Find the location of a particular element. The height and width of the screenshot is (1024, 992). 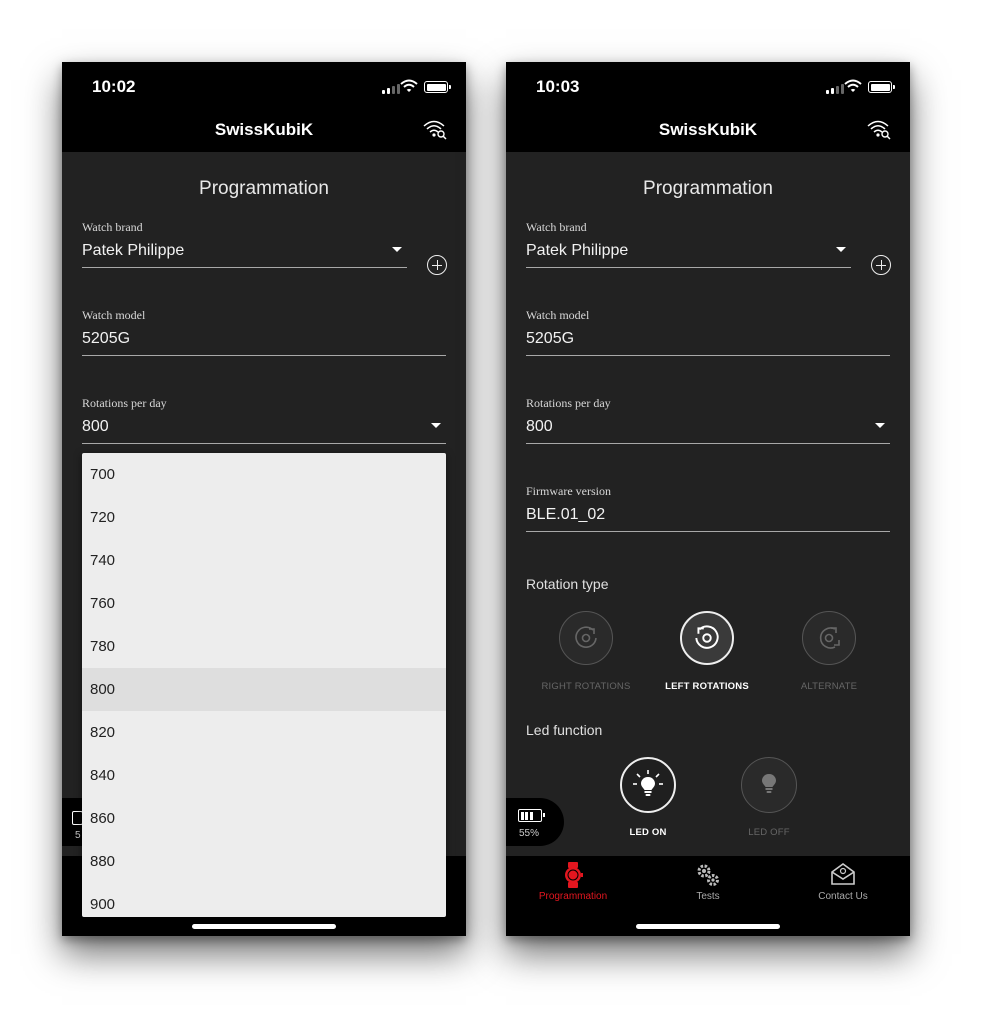

gears-icon is located at coordinates (708, 875).